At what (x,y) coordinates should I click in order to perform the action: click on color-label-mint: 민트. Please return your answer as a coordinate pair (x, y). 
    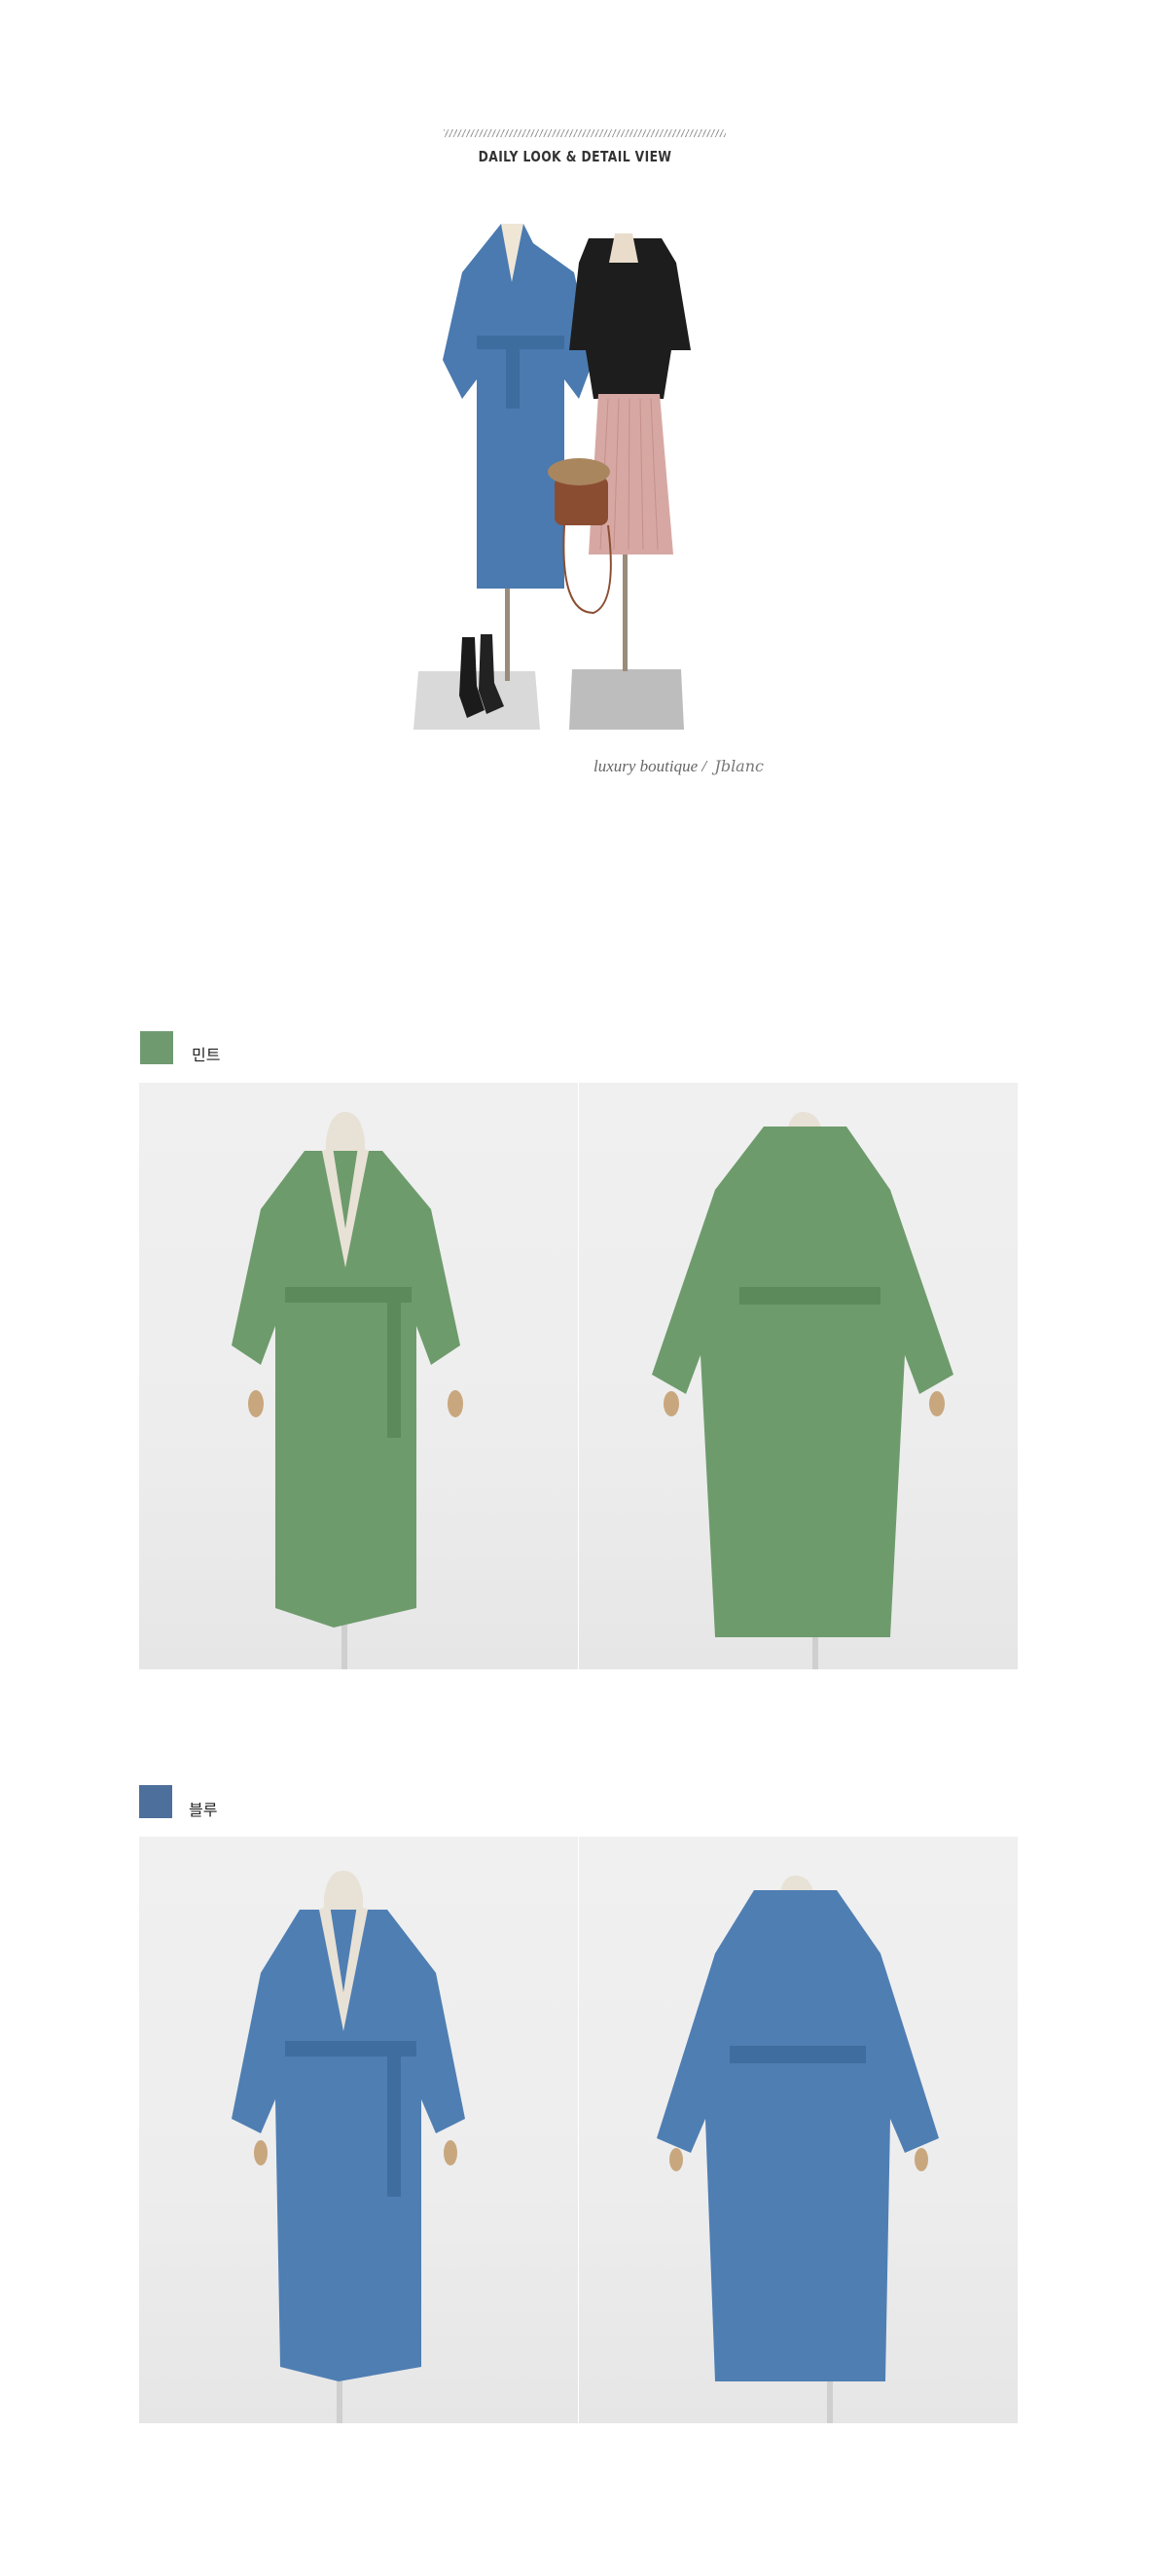
    Looking at the image, I should click on (206, 1056).